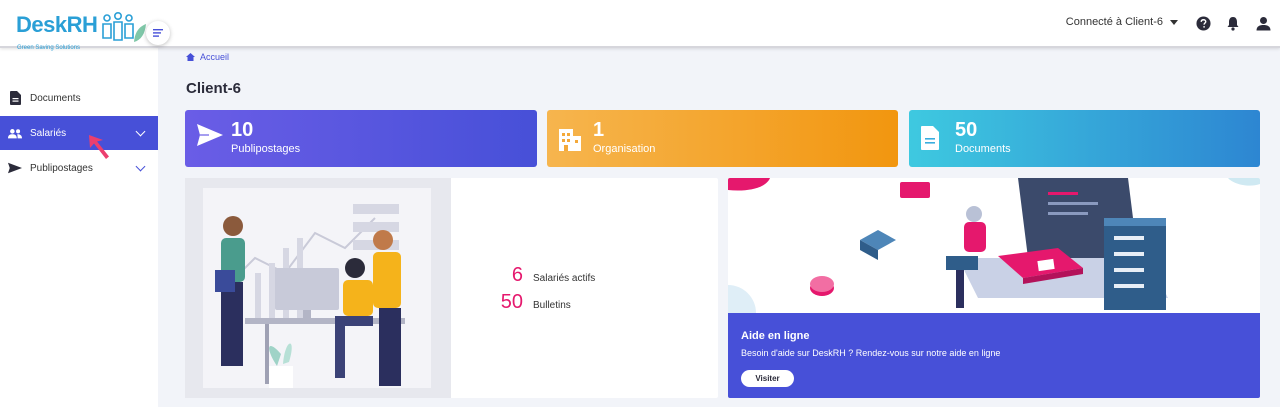  Describe the element at coordinates (1174, 22) in the screenshot. I see `caret-down-icon` at that location.